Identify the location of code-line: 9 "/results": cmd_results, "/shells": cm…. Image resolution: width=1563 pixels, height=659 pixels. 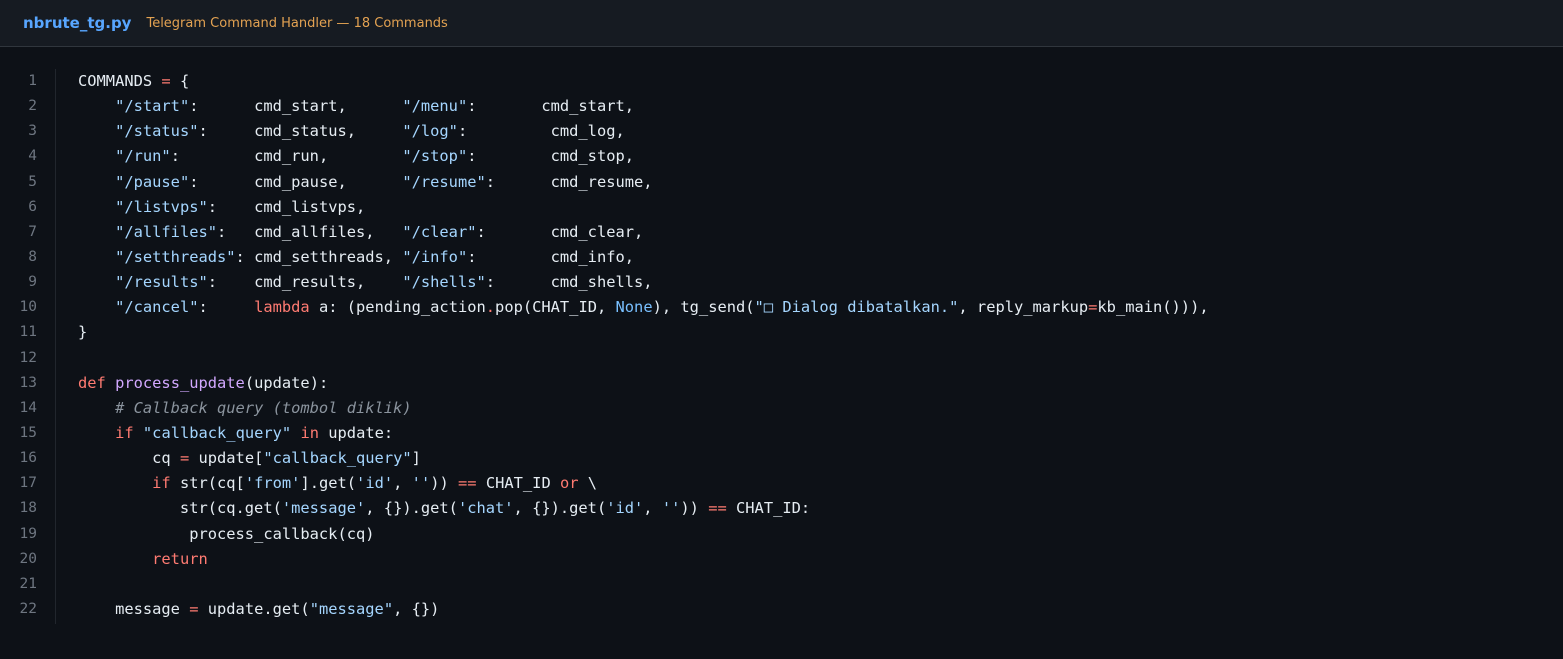
(781, 282).